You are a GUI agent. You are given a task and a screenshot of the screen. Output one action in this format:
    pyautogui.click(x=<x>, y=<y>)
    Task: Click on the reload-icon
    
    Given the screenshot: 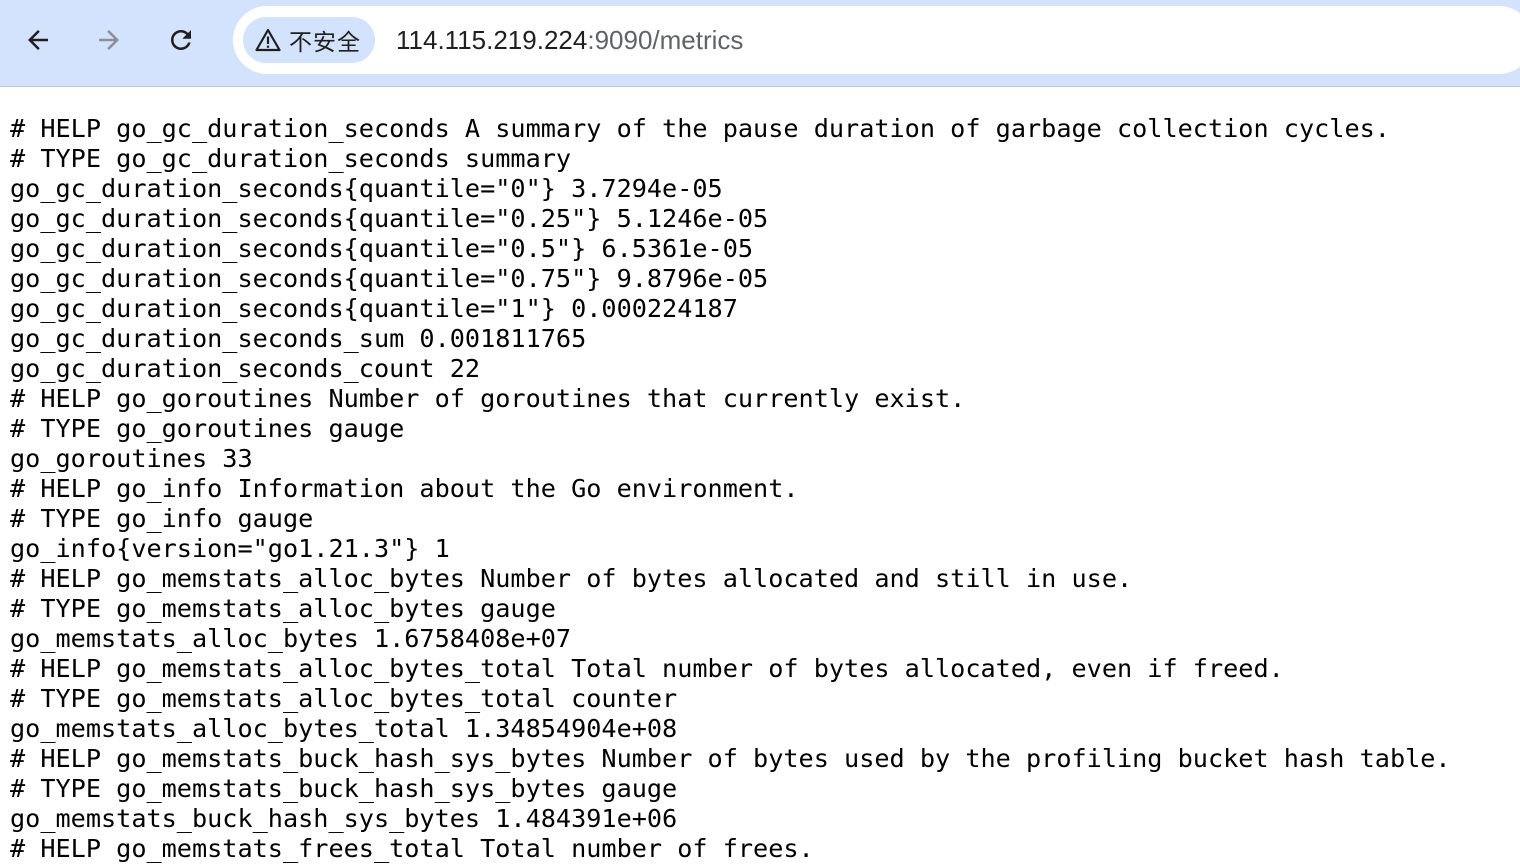 What is the action you would take?
    pyautogui.click(x=181, y=40)
    